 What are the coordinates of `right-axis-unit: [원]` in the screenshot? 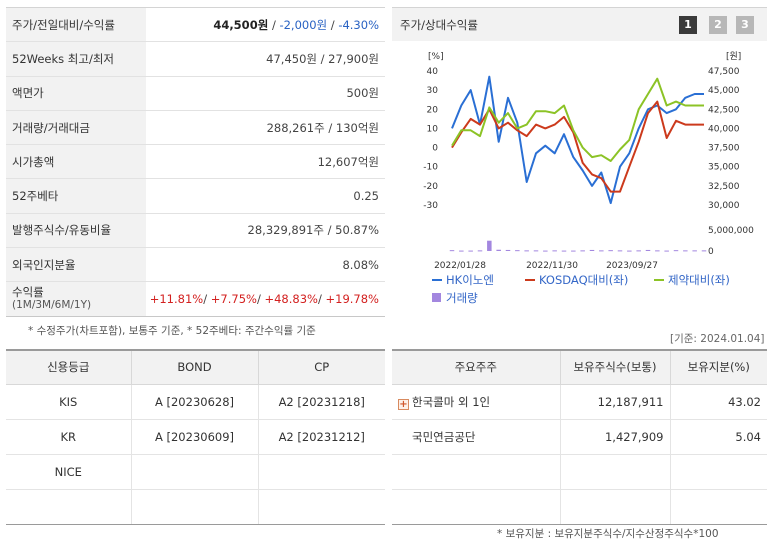 It's located at (733, 56).